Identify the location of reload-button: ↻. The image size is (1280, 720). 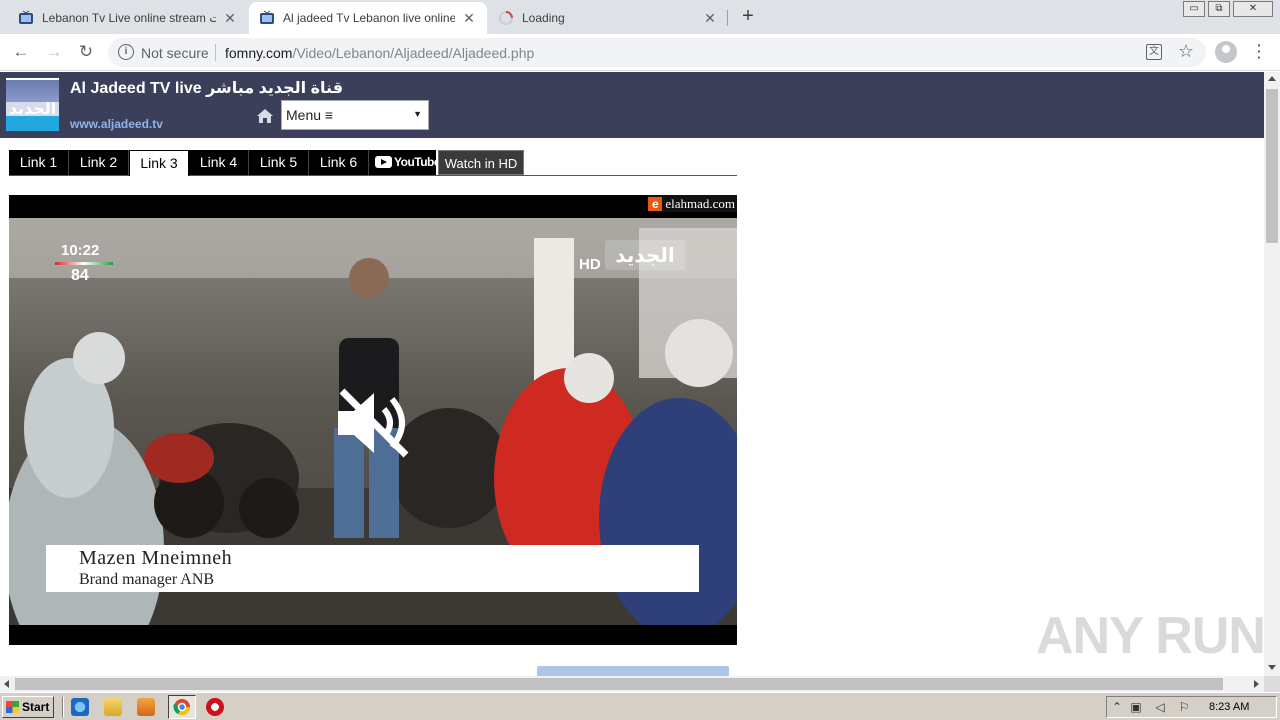
(86, 53).